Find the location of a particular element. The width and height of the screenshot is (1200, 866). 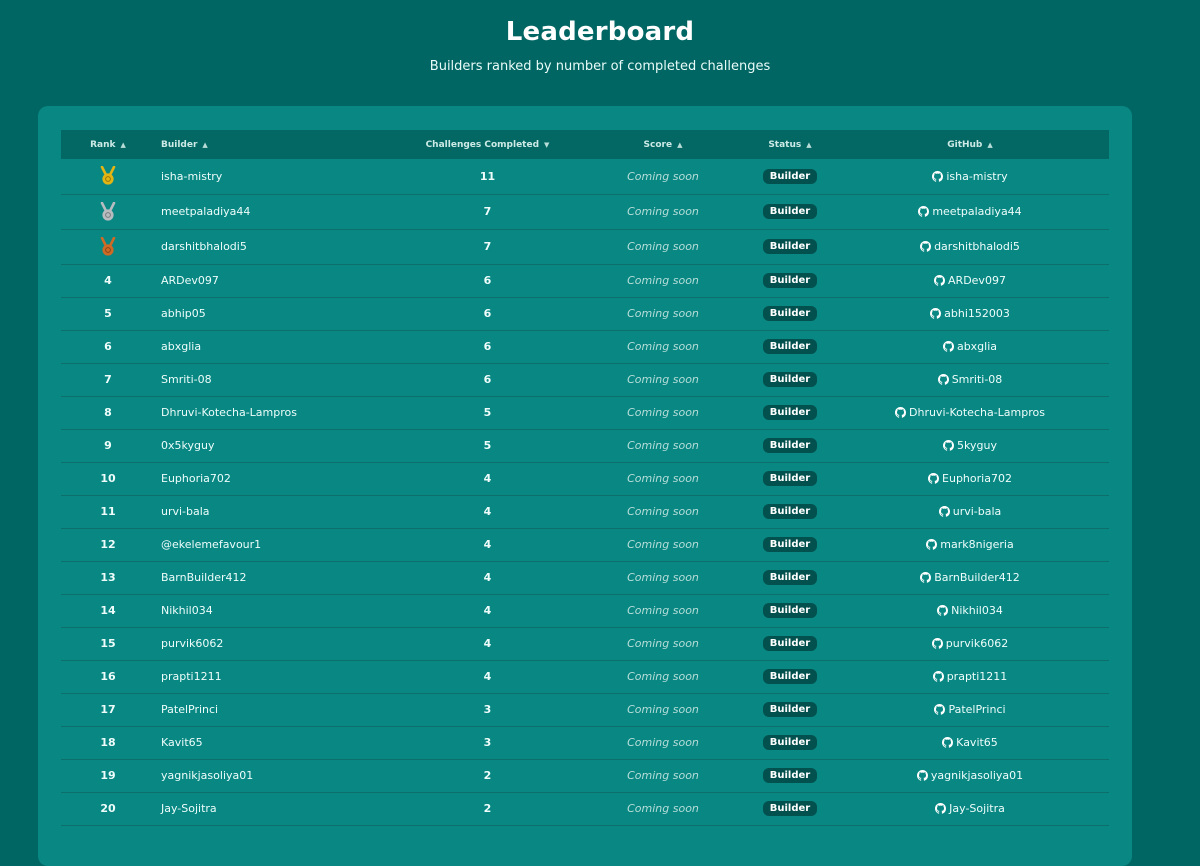

github-link: Nikhil034 is located at coordinates (970, 610).